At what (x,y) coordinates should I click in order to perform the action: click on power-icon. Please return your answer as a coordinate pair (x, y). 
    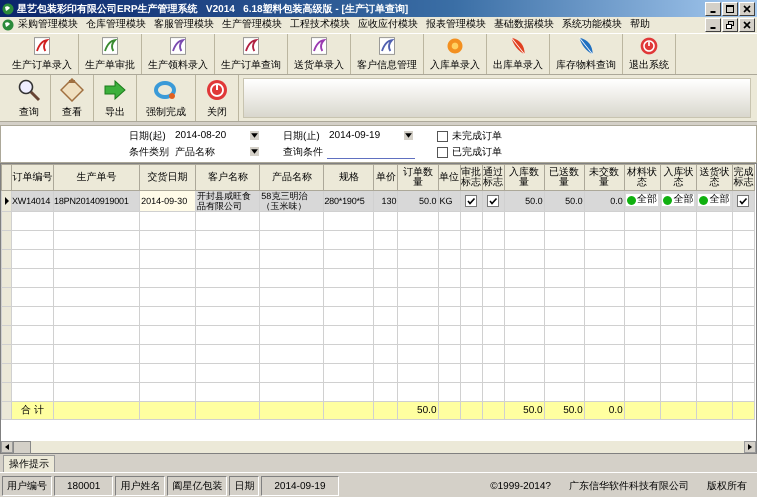
    Looking at the image, I should click on (217, 90).